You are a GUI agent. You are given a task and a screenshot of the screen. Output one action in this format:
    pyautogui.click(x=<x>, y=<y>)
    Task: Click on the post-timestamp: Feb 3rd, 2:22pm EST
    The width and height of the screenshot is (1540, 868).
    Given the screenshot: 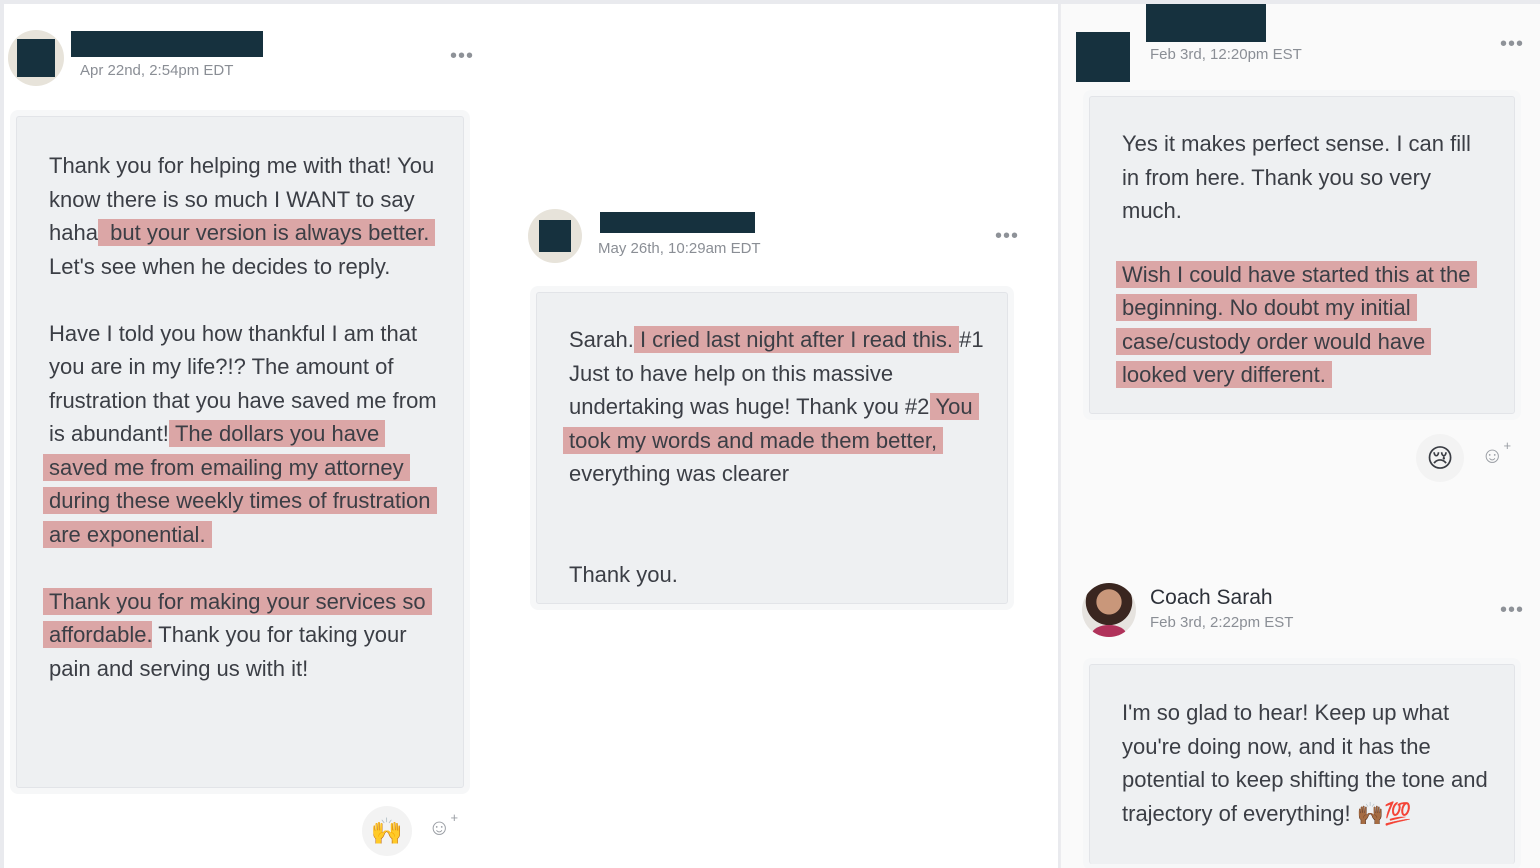 What is the action you would take?
    pyautogui.click(x=1222, y=622)
    